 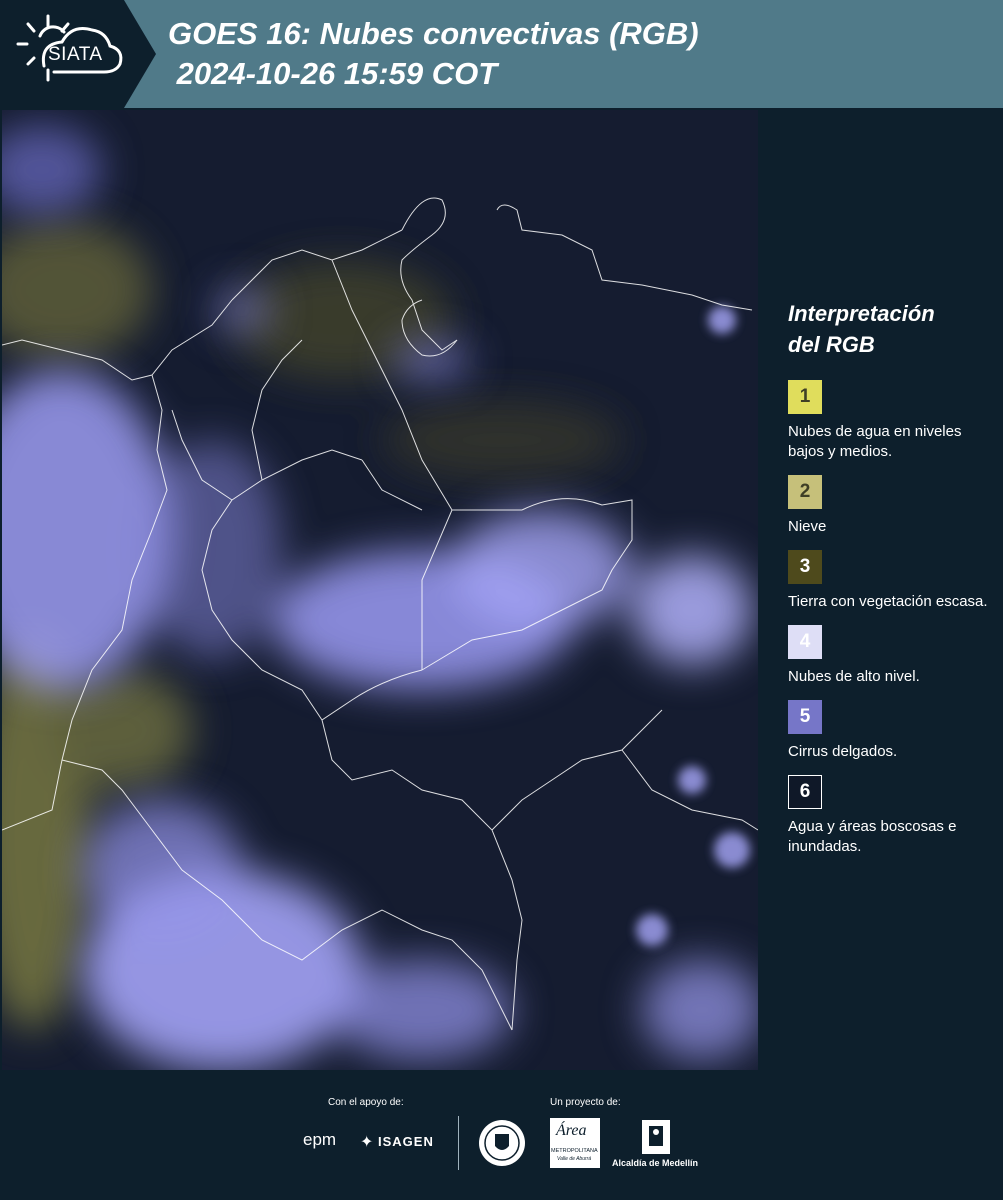 What do you see at coordinates (888, 601) in the screenshot?
I see `legend-label: Tierra con vegetación escasa.` at bounding box center [888, 601].